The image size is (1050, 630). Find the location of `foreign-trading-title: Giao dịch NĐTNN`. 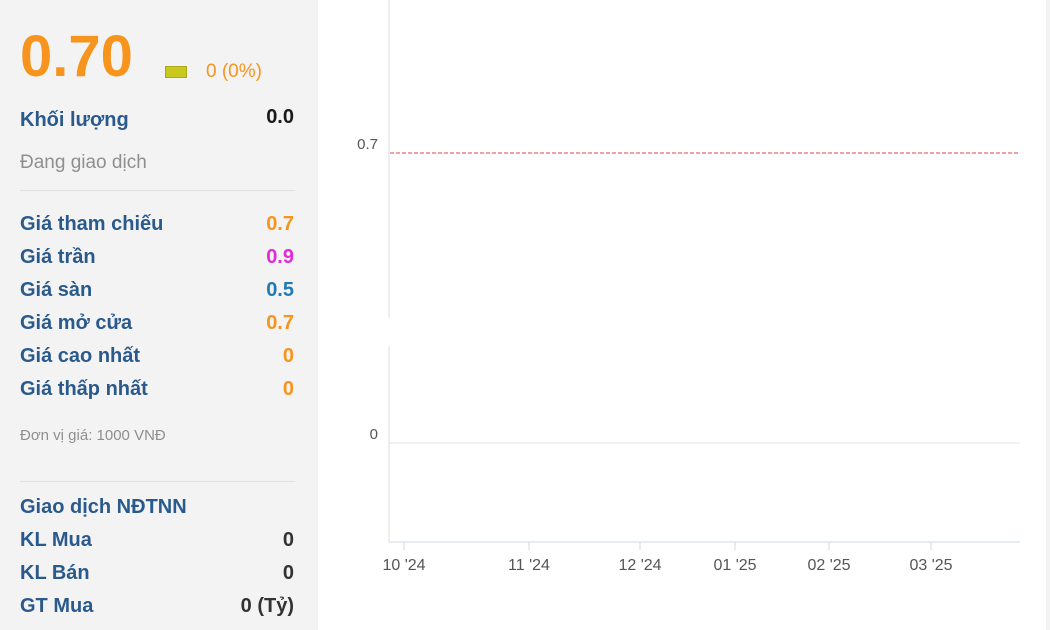

foreign-trading-title: Giao dịch NĐTNN is located at coordinates (103, 507).